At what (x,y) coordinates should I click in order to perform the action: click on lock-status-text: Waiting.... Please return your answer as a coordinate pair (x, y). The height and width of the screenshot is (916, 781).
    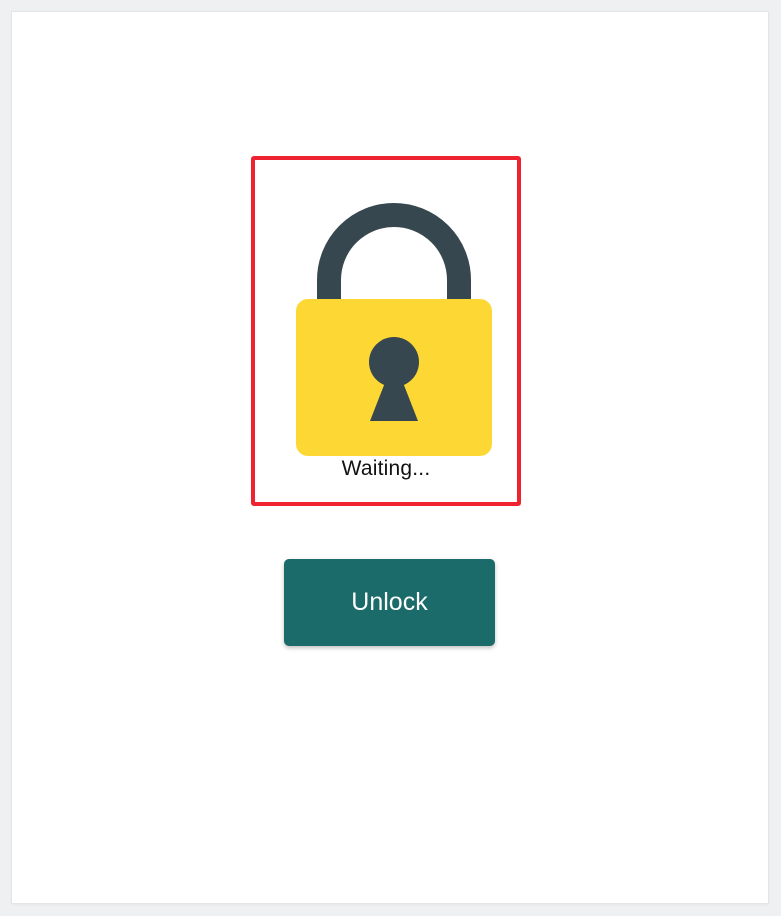
    Looking at the image, I should click on (386, 468).